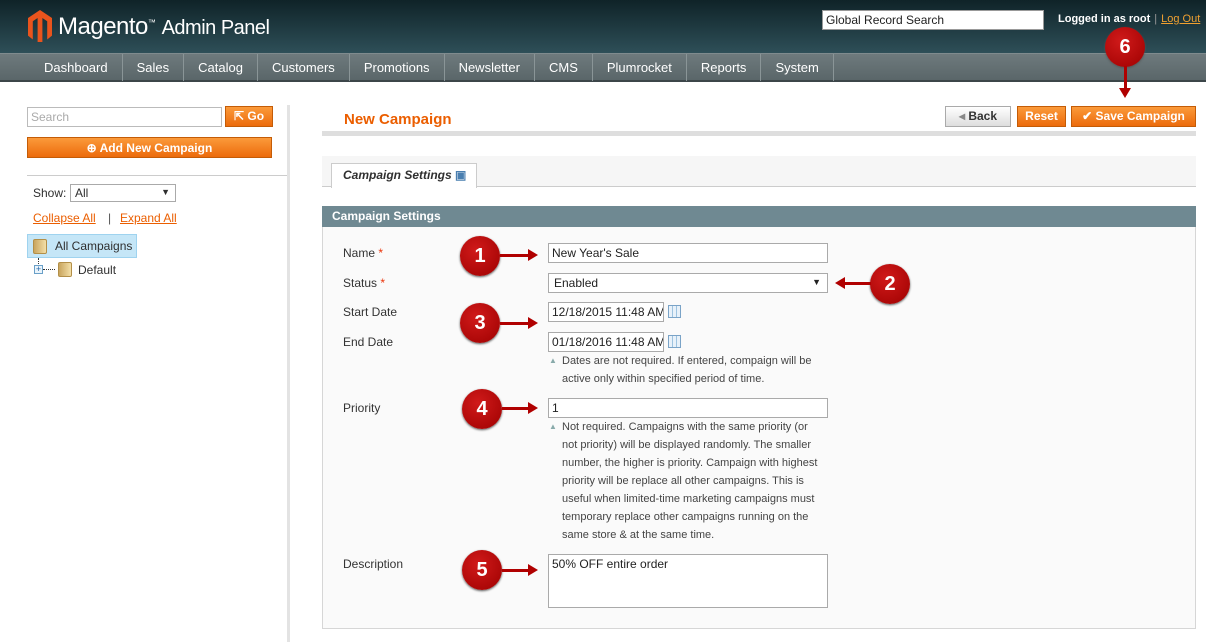  I want to click on login-info: Logged in as root | Log Out, so click(1129, 19).